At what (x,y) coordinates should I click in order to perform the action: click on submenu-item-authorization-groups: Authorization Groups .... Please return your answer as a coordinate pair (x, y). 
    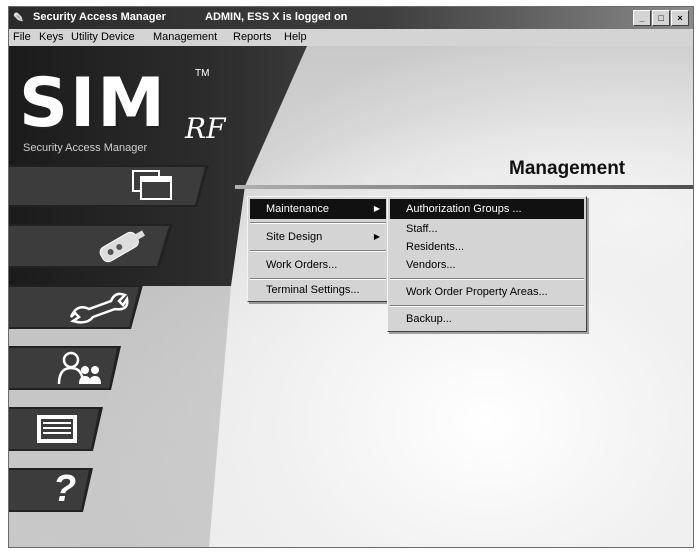
    Looking at the image, I should click on (487, 209).